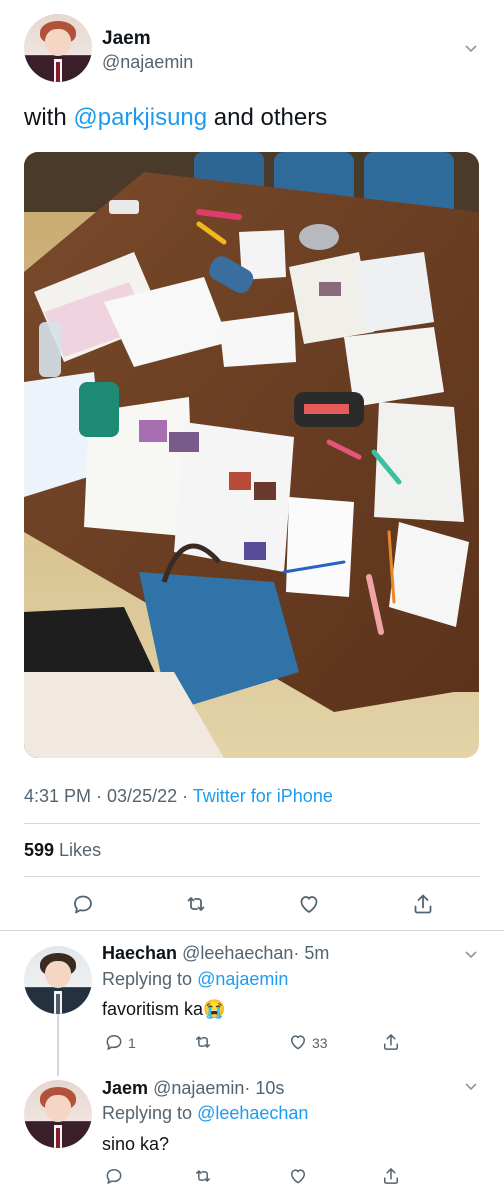 The width and height of the screenshot is (504, 1200). I want to click on author-handle: @najaemin, so click(147, 62).